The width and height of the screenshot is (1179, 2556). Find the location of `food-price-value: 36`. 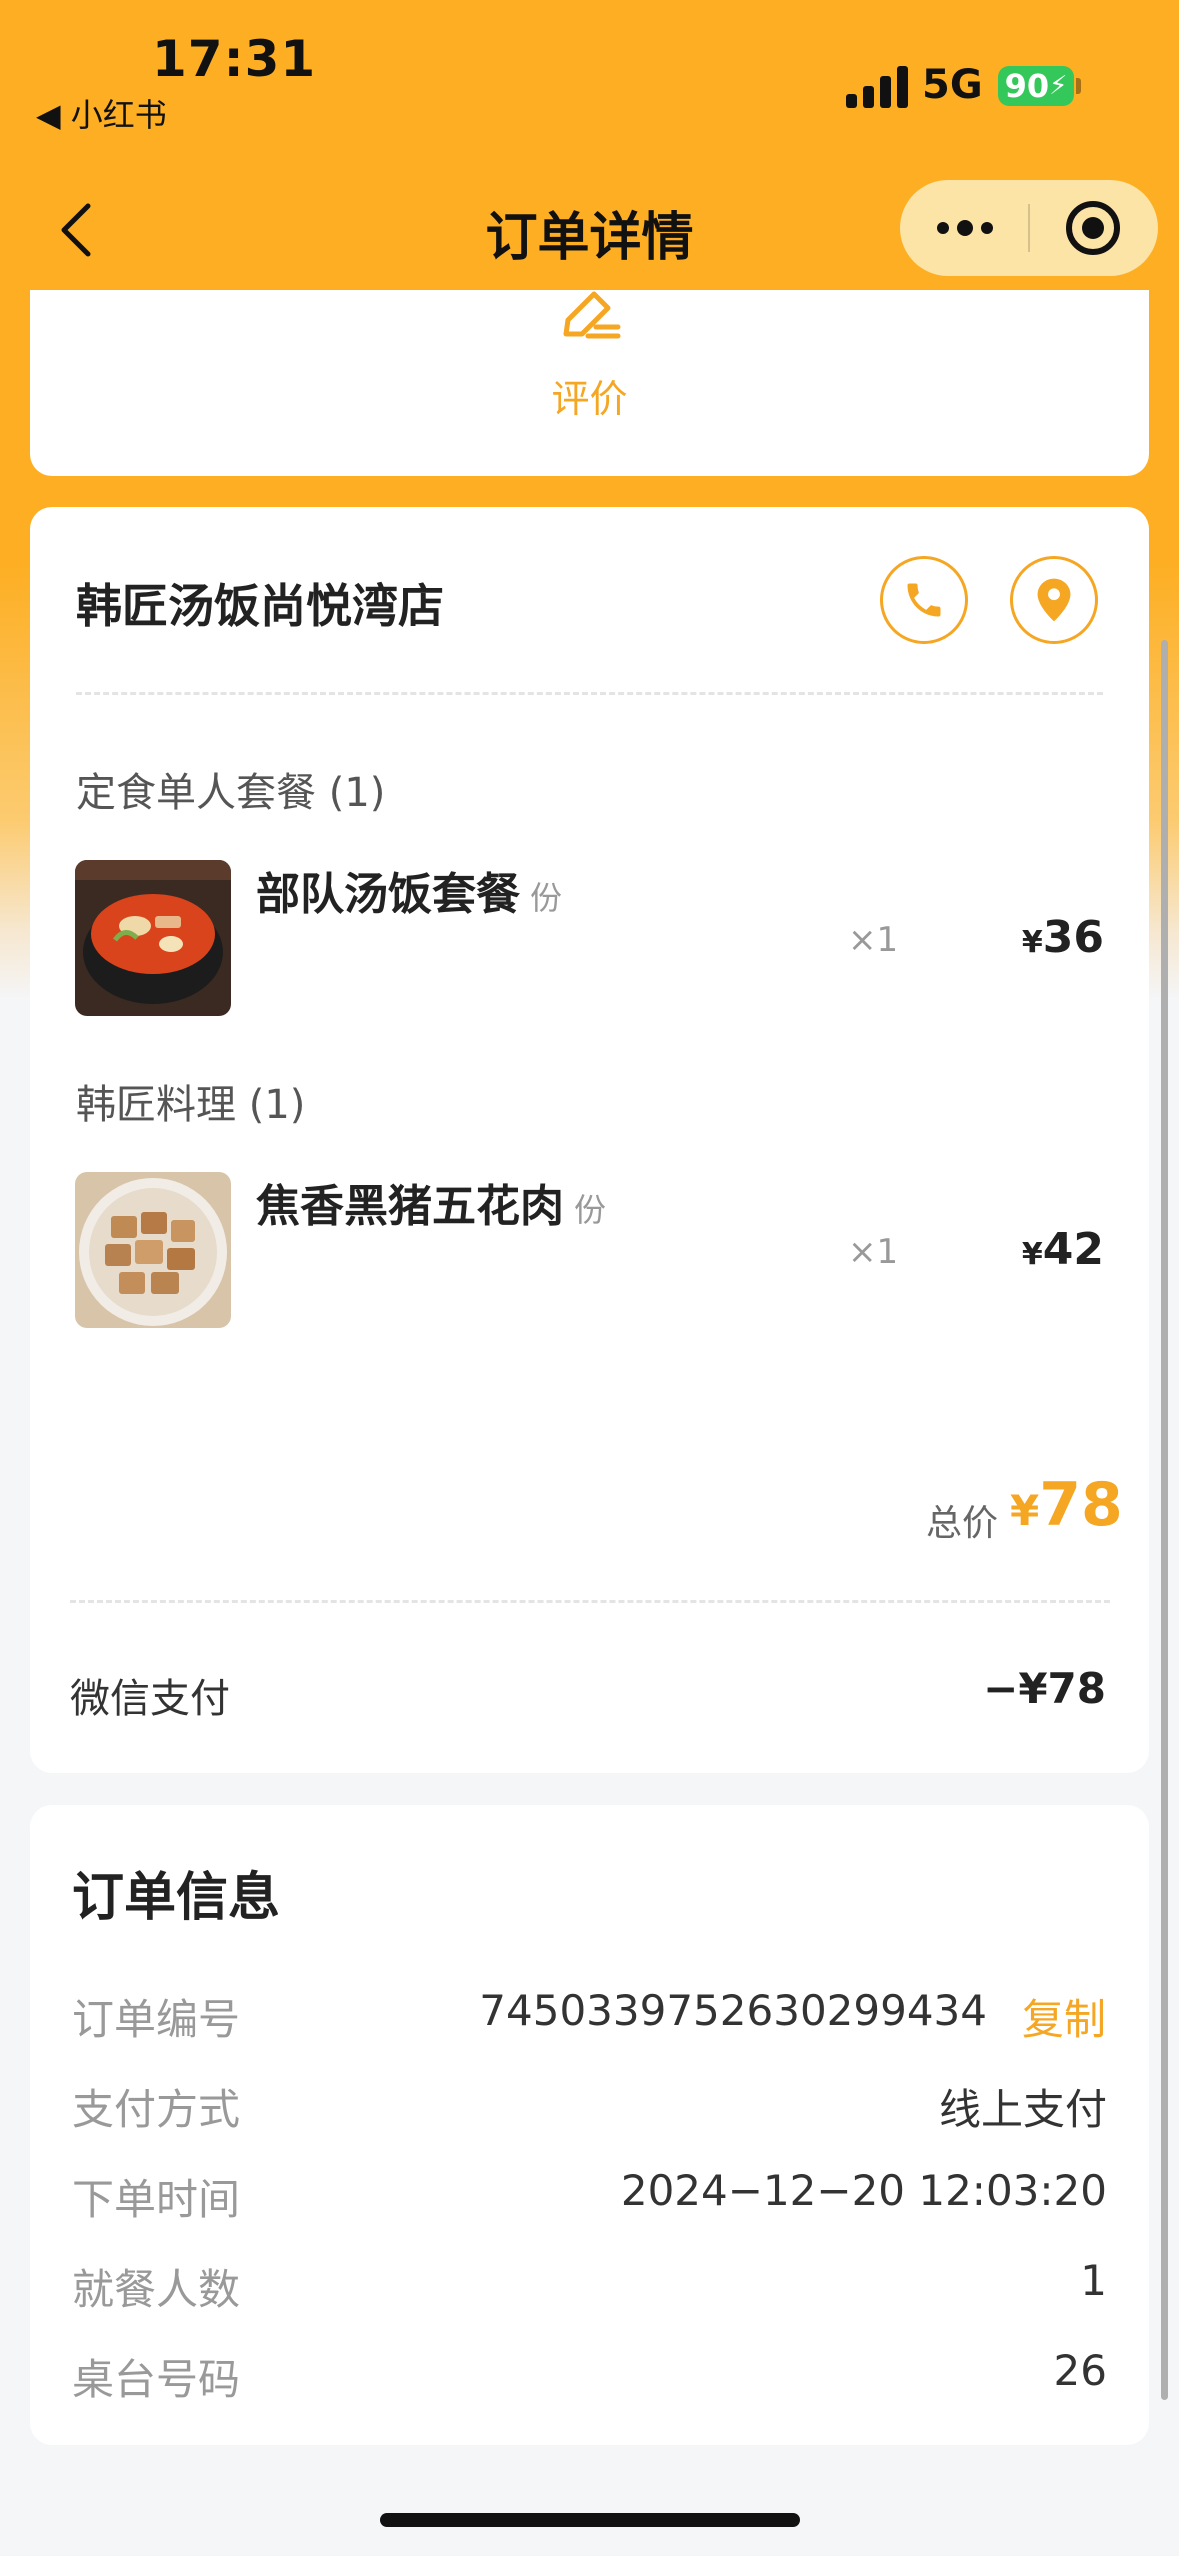

food-price-value: 36 is located at coordinates (1073, 937).